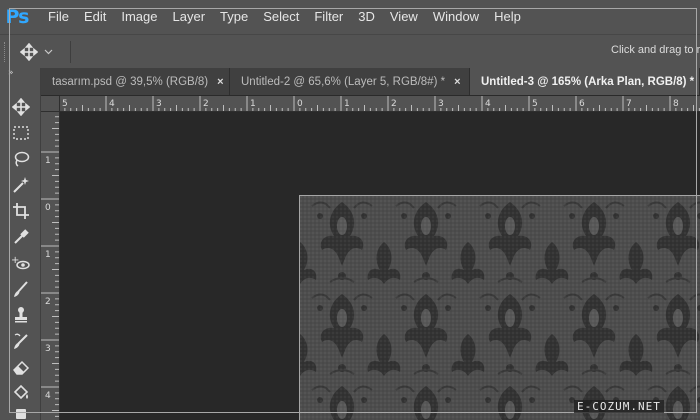 This screenshot has width=700, height=420. Describe the element at coordinates (350, 51) in the screenshot. I see `options-bar: Click and drag to re` at that location.